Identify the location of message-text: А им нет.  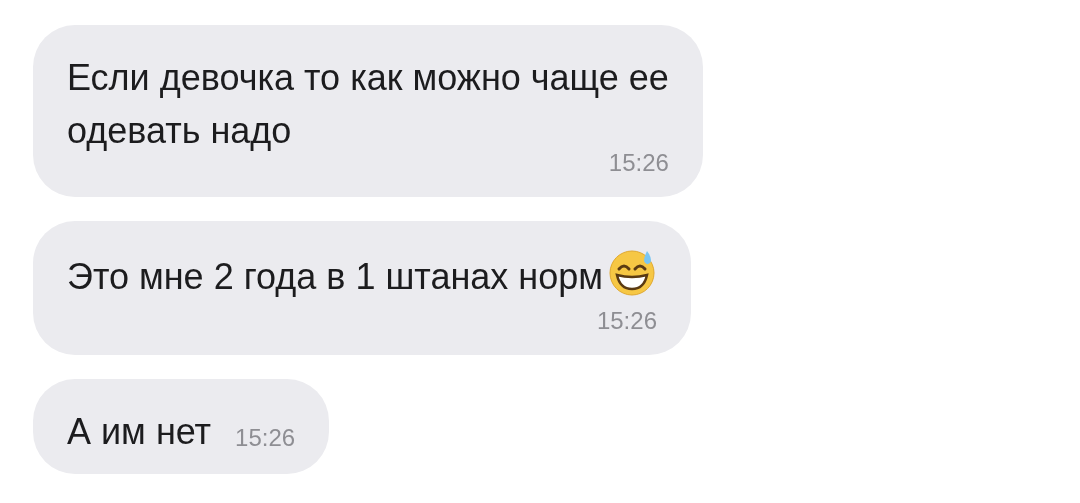
(139, 432).